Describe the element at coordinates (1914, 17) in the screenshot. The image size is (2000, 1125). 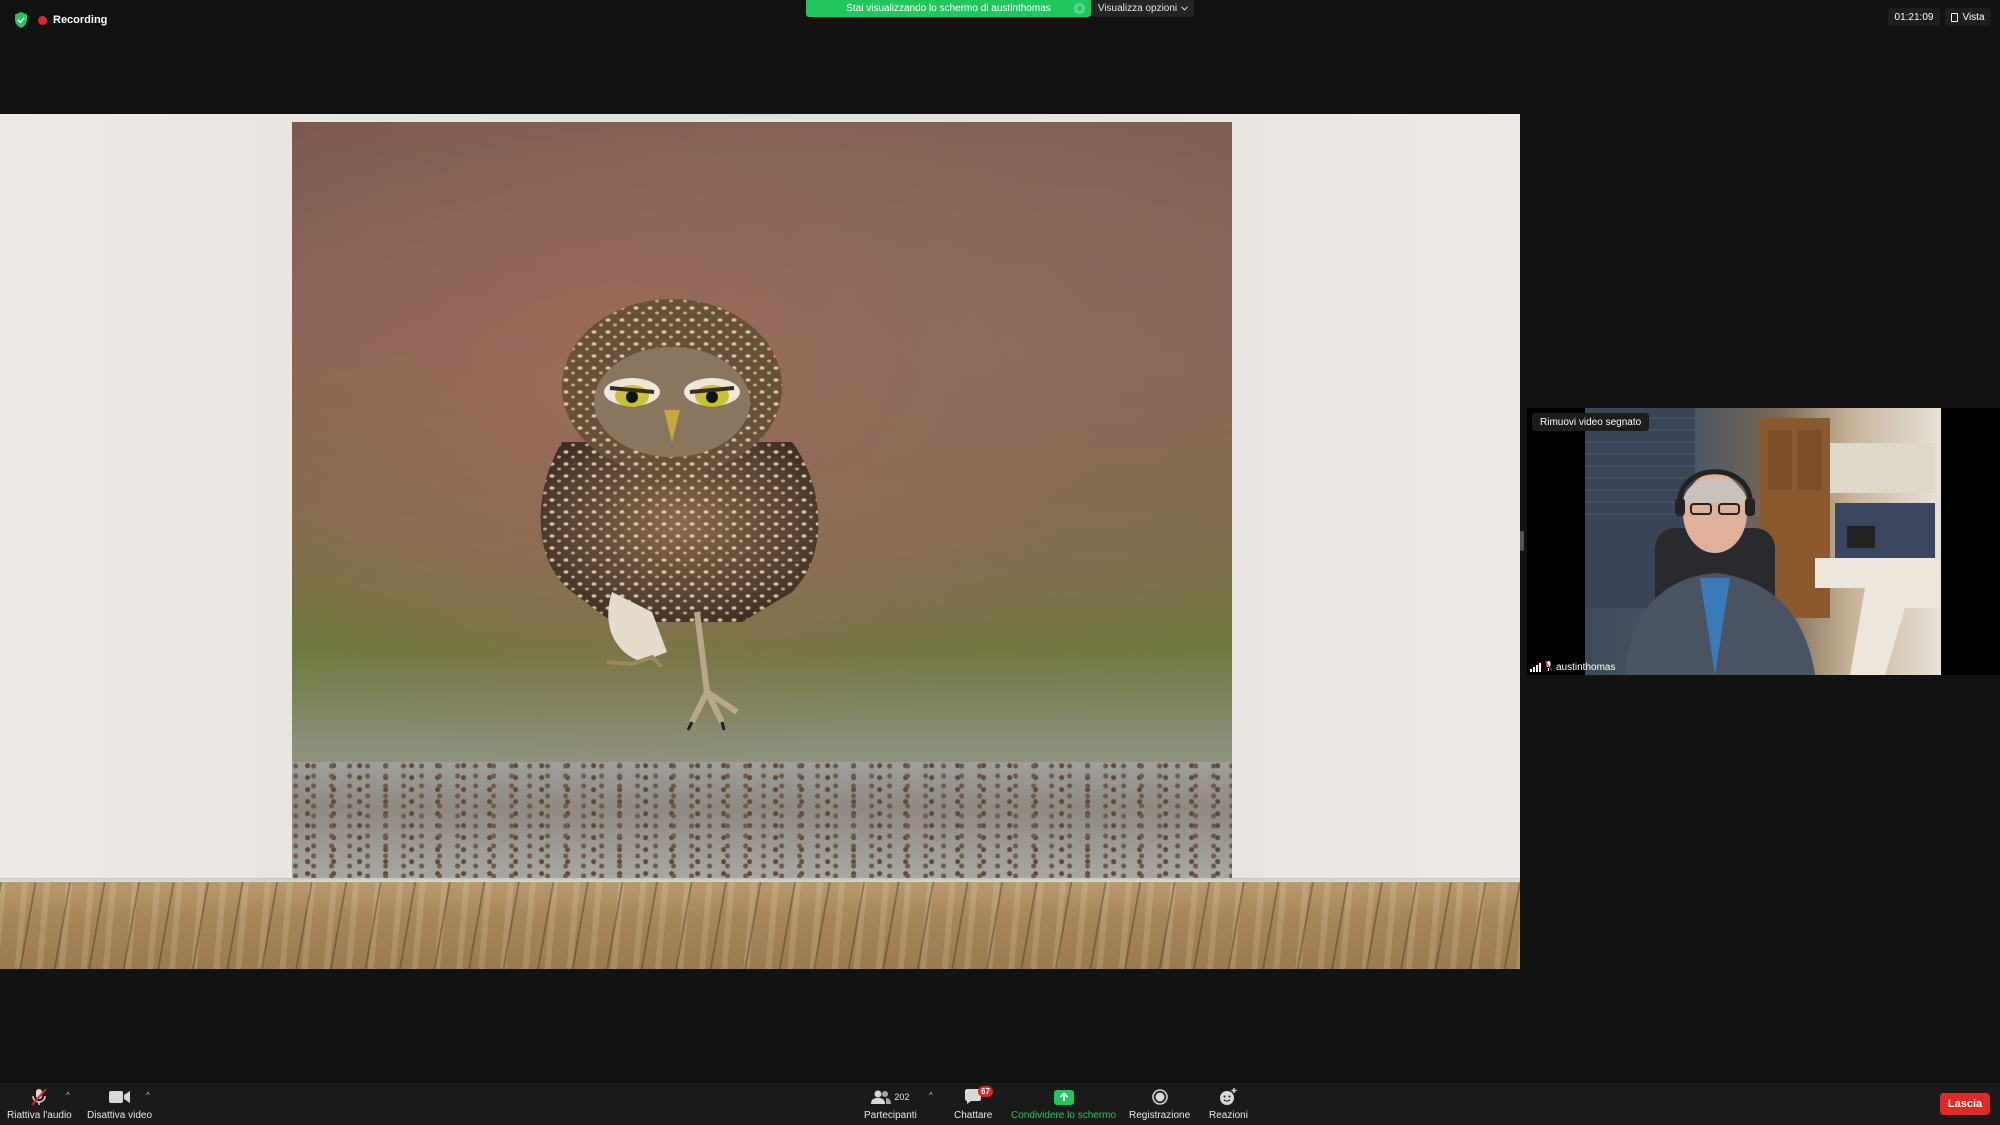
I see `meeting-timer: 01:21:09` at that location.